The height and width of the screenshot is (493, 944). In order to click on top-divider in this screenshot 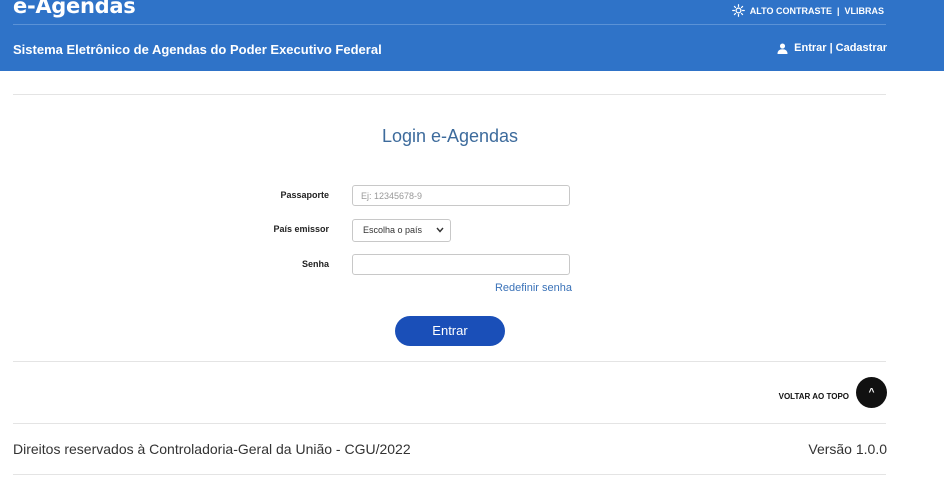, I will do `click(449, 94)`.